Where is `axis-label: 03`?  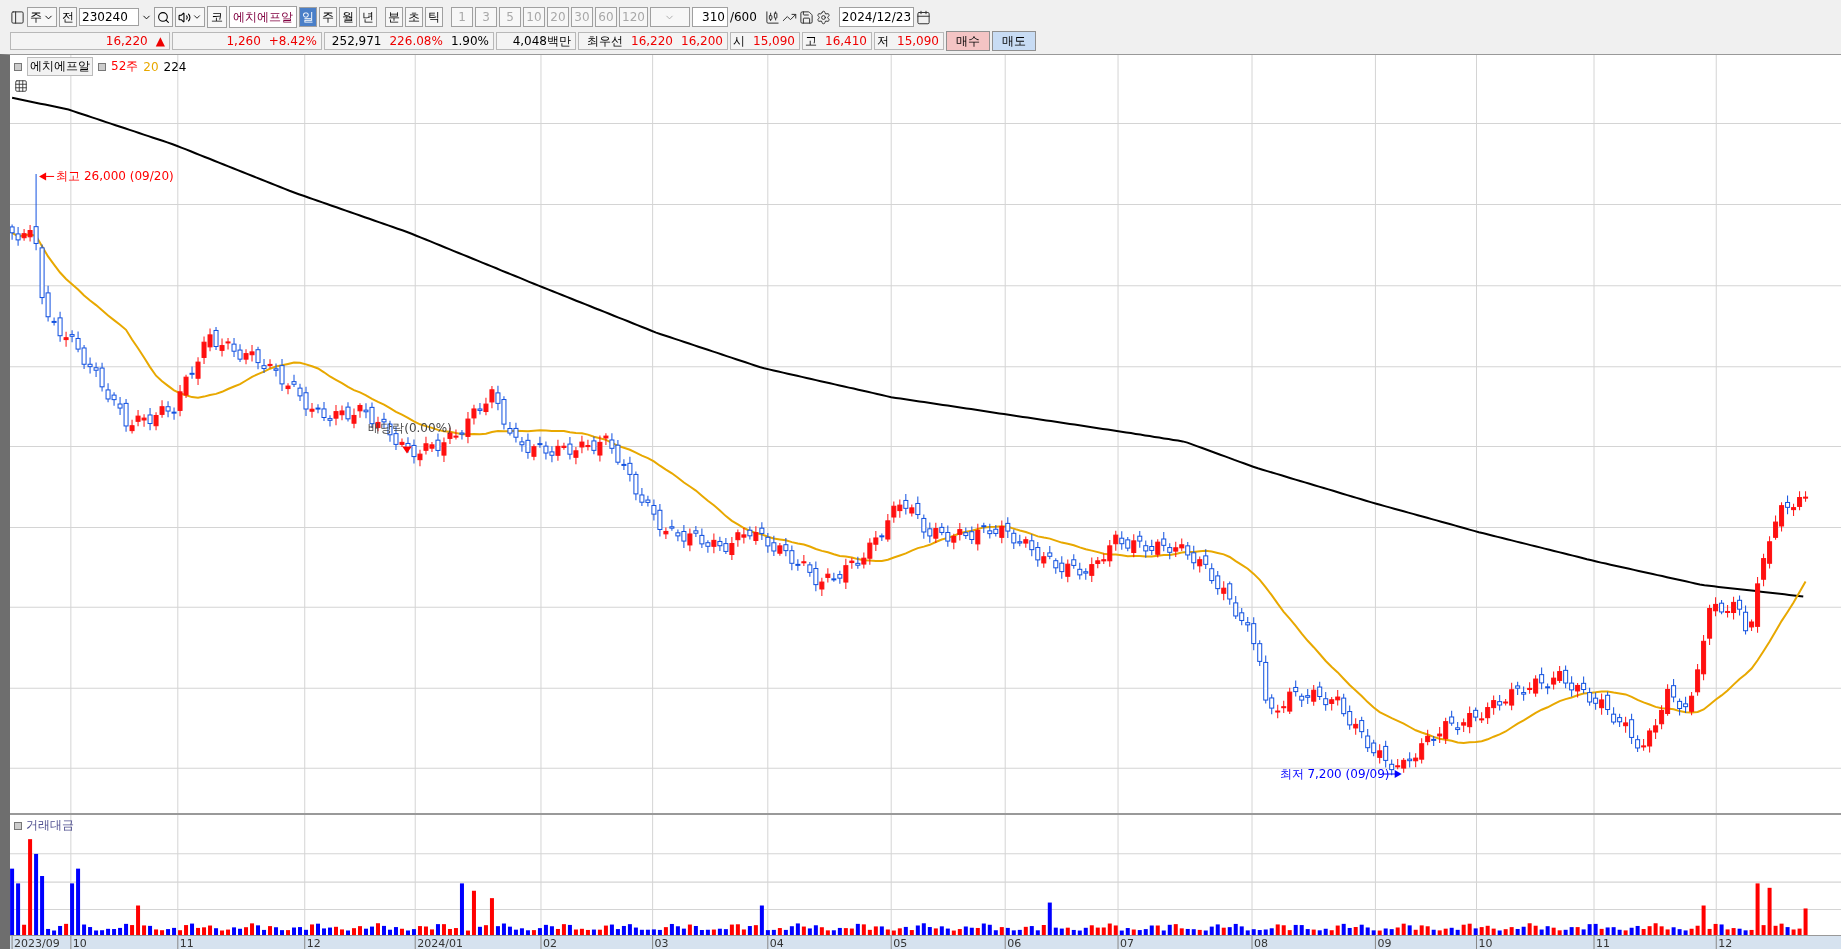
axis-label: 03 is located at coordinates (661, 943).